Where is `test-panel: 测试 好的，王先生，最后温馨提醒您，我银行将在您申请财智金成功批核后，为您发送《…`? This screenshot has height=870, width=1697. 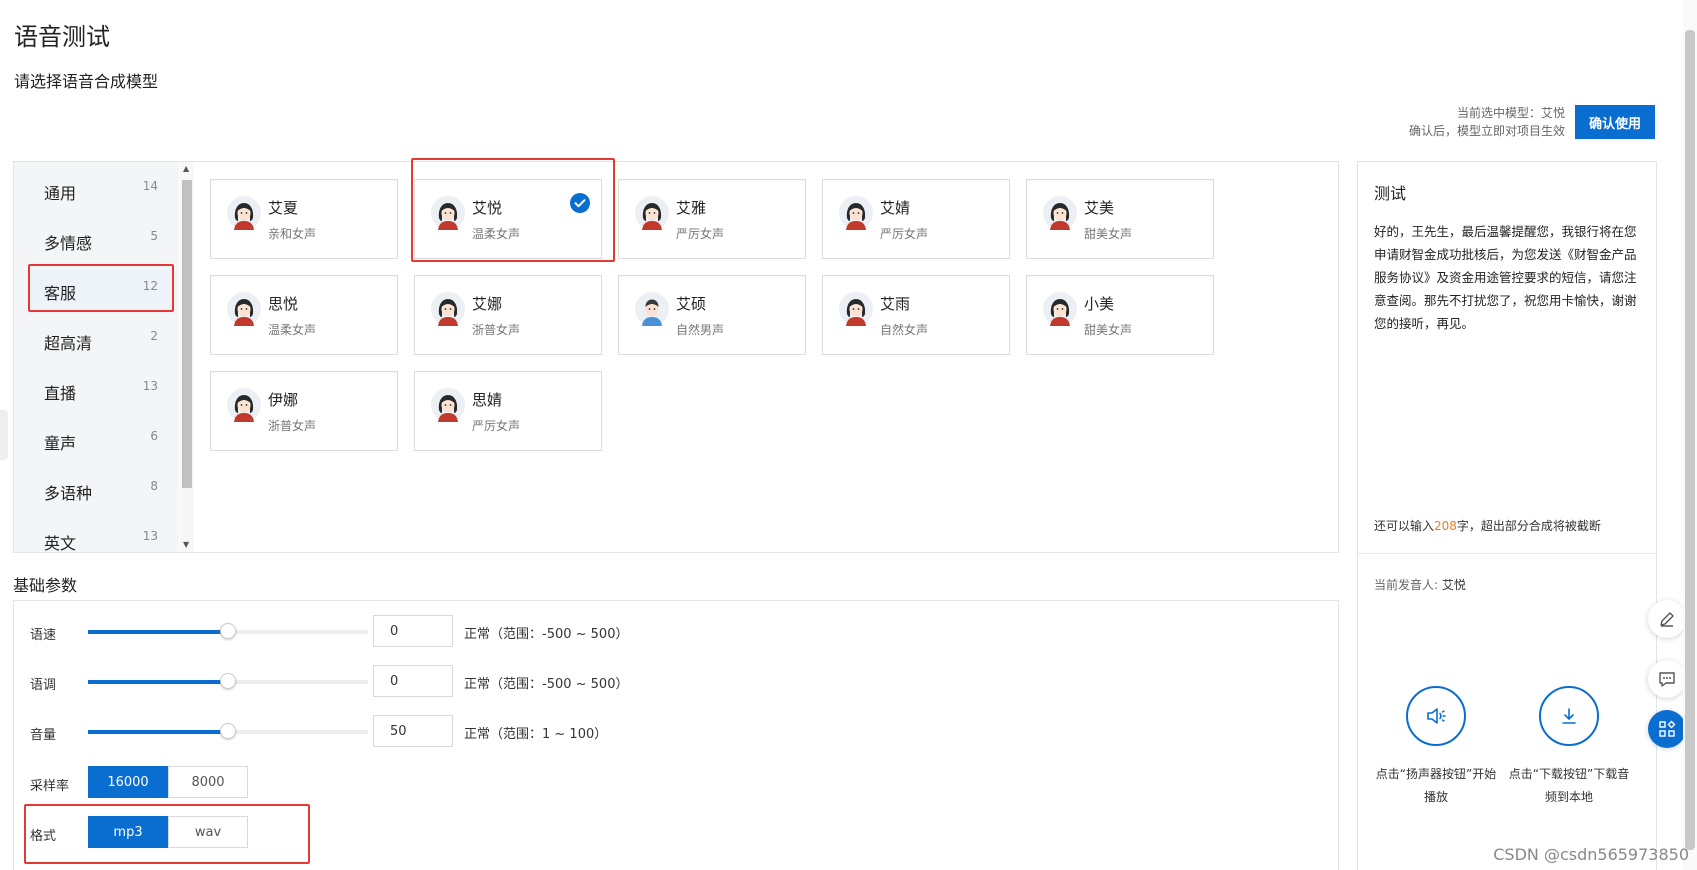 test-panel: 测试 好的，王先生，最后温馨提醒您，我银行将在您申请财智金成功批核后，为您发送《… is located at coordinates (1507, 515).